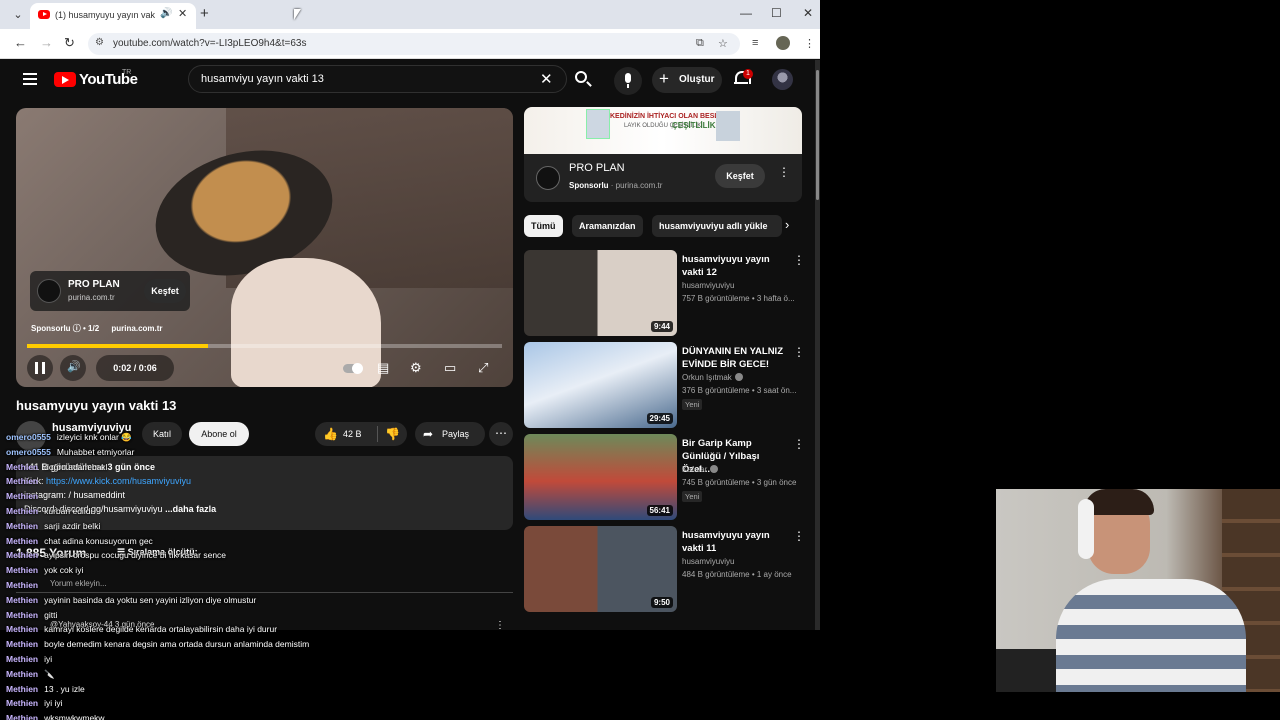  What do you see at coordinates (79, 541) in the screenshot?
I see `chat-message: Methien chat adina konusuyorum gec` at bounding box center [79, 541].